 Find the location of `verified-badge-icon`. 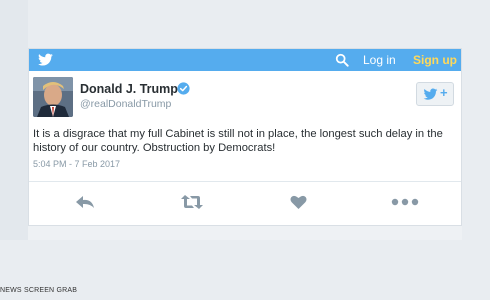

verified-badge-icon is located at coordinates (183, 88).